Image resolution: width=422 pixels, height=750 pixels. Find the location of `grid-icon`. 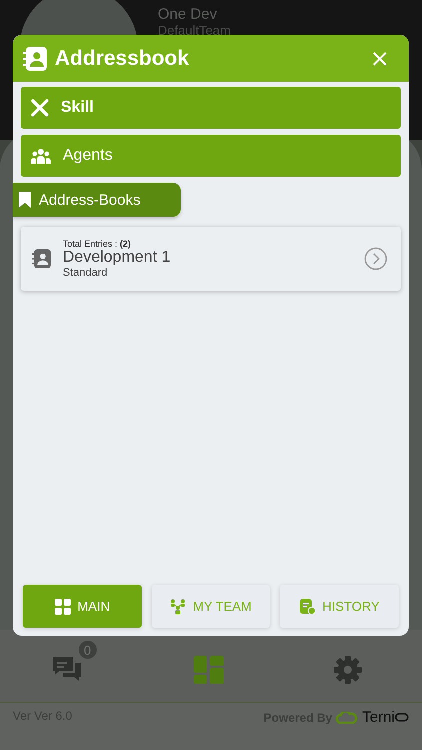

grid-icon is located at coordinates (62, 606).